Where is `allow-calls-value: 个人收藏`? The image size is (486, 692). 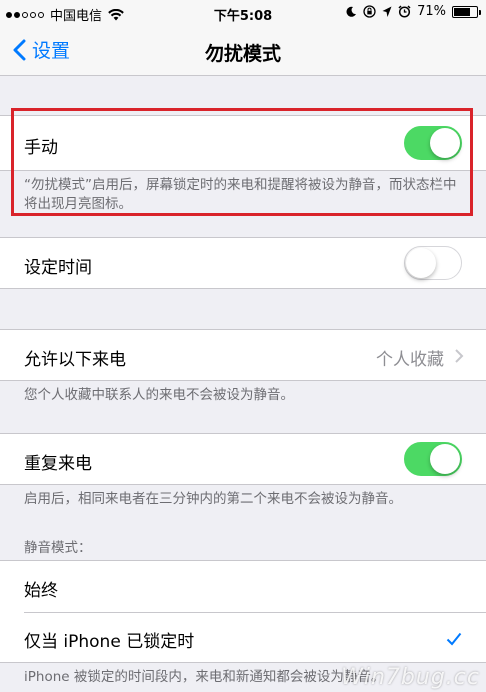
allow-calls-value: 个人收藏 is located at coordinates (410, 360).